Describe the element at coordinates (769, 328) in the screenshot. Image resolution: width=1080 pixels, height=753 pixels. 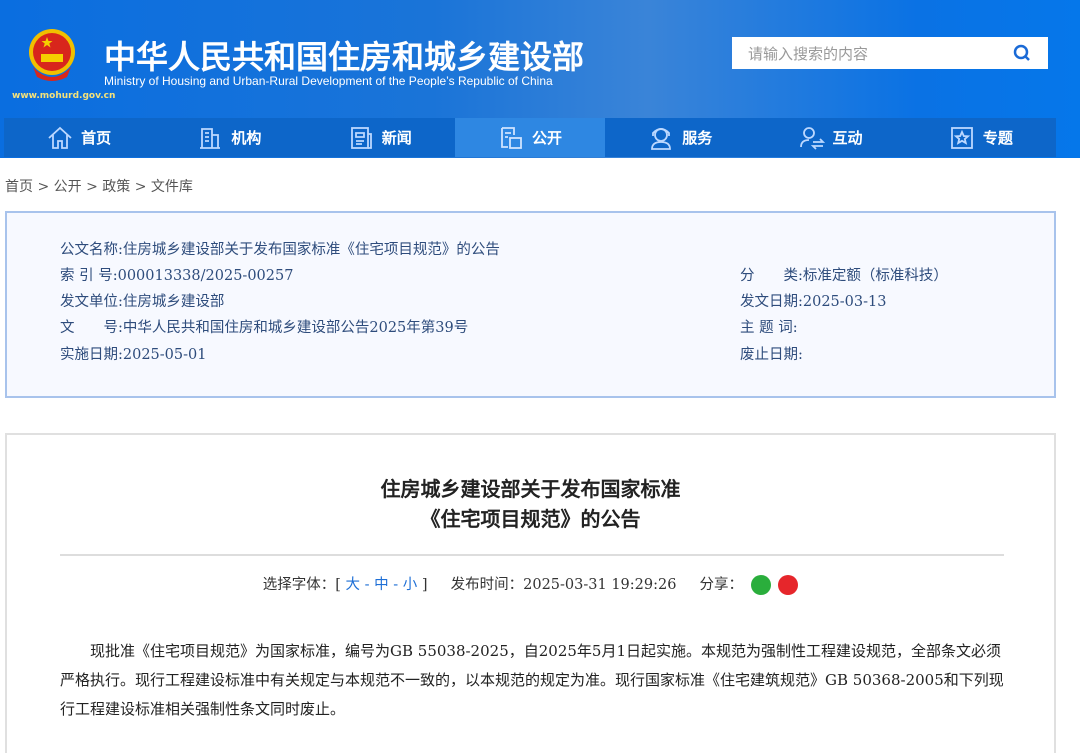
I see `doc-subject: 主 题 词:` at that location.